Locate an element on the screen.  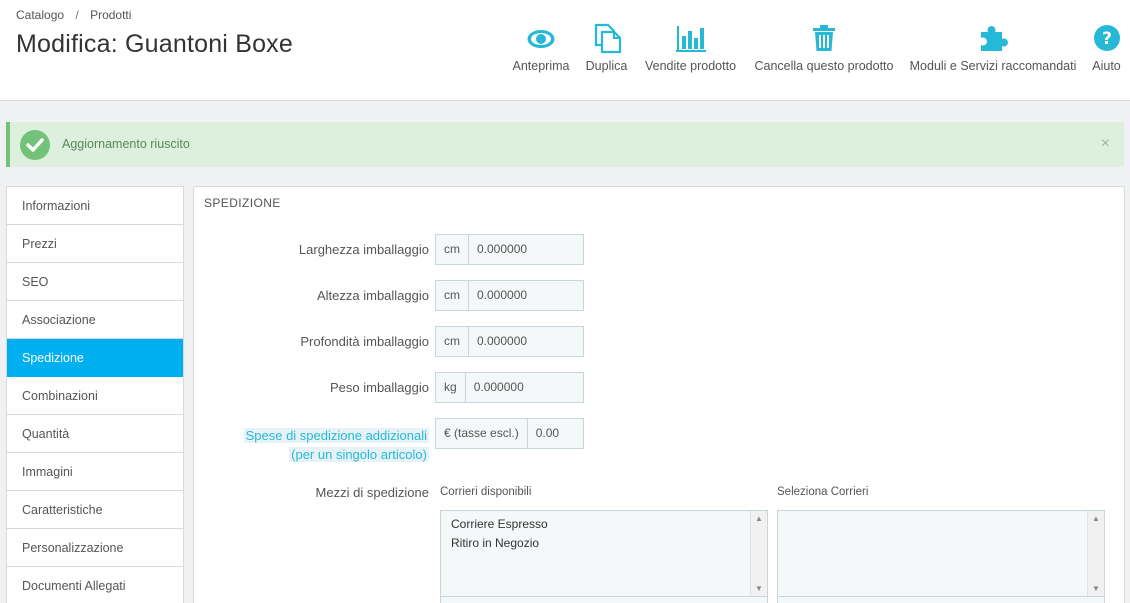
additional-fees-input-group: € (tasse escl.) 0.00 is located at coordinates (509, 433).